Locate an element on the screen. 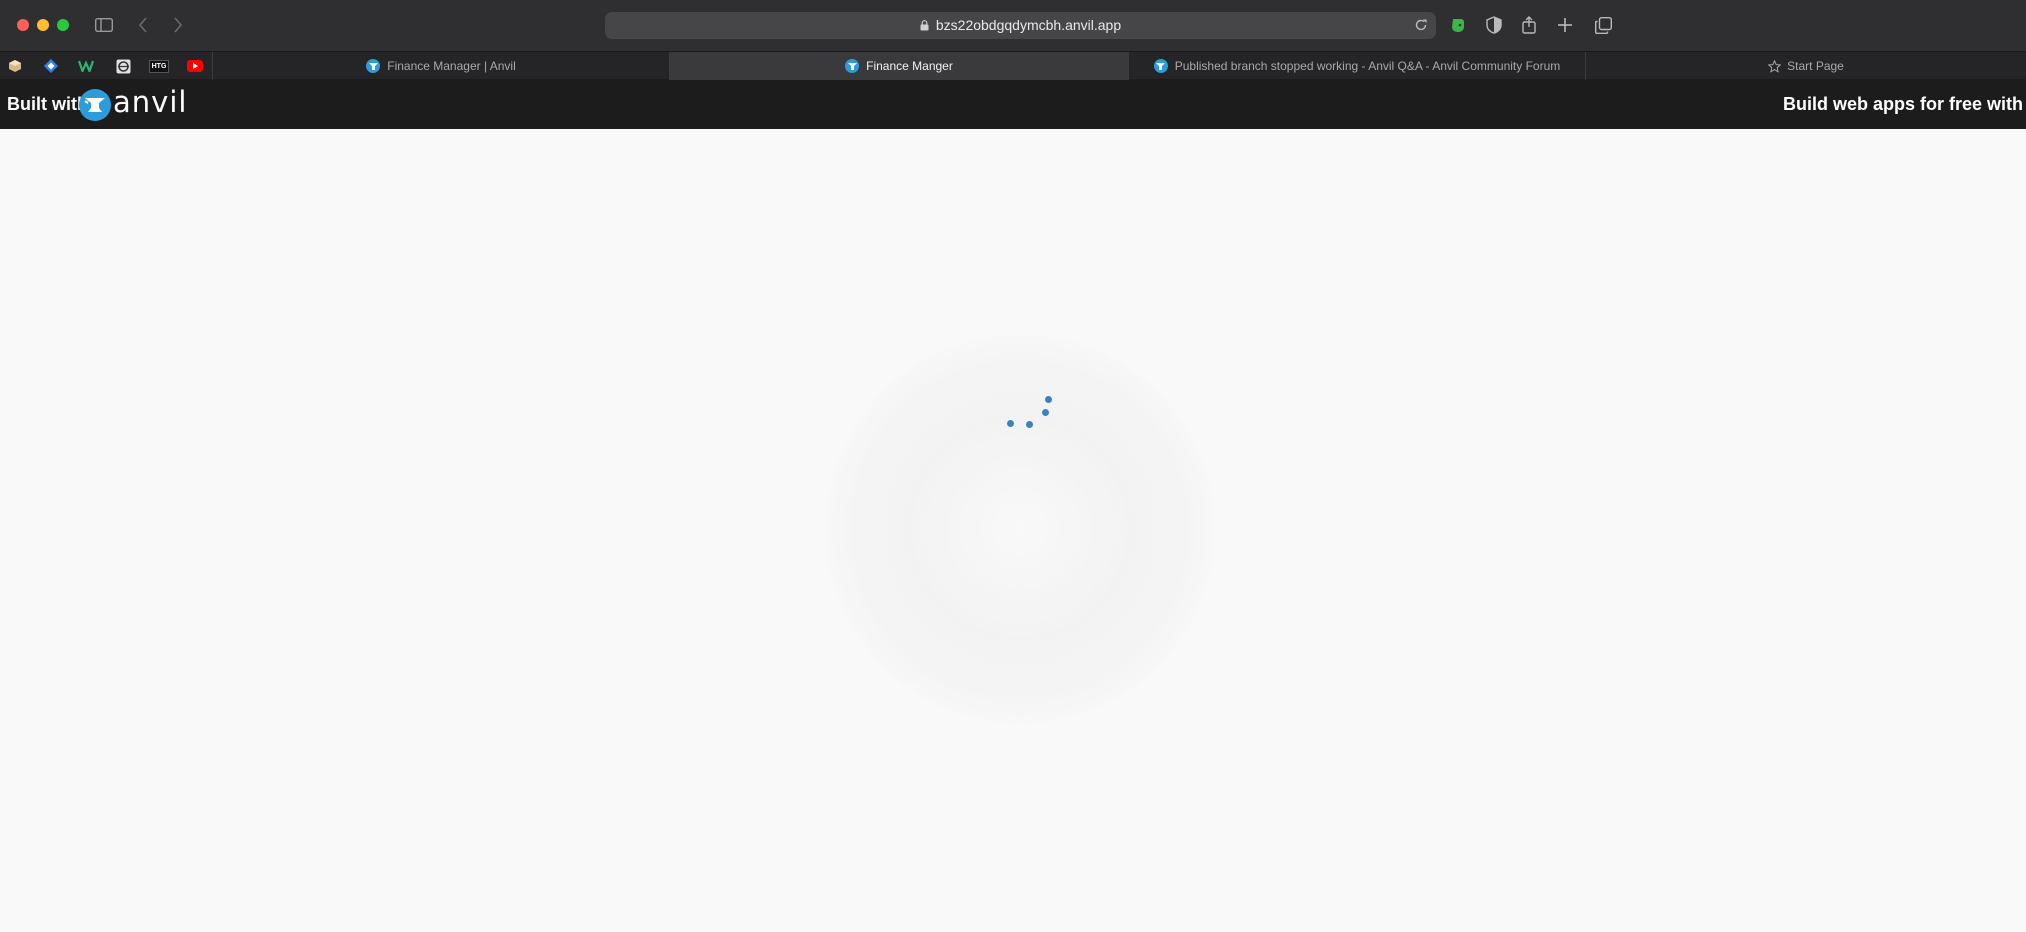  reload-icon is located at coordinates (1421, 25).